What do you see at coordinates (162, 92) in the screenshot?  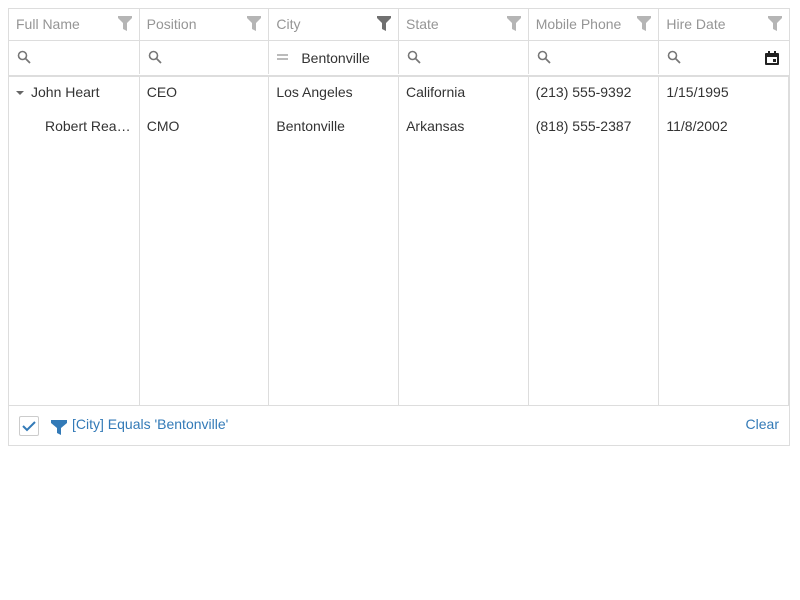 I see `cell-position: CEO` at bounding box center [162, 92].